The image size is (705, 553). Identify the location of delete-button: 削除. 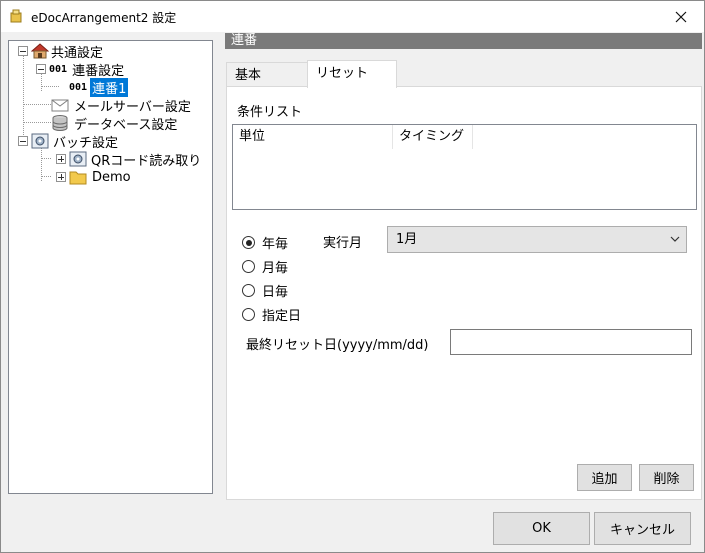
(666, 477).